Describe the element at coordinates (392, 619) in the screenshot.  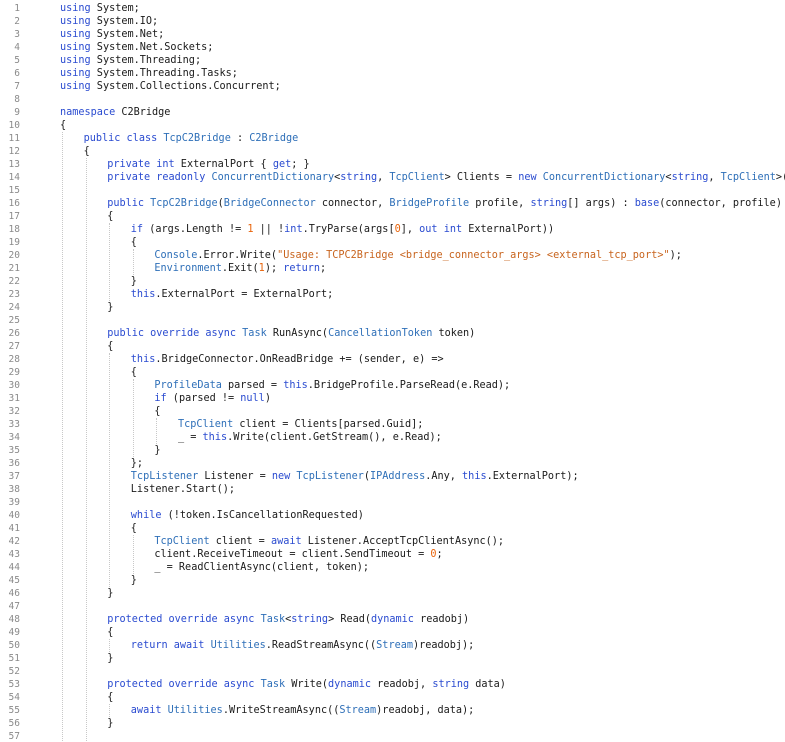
I see `code-token: dynamic` at that location.